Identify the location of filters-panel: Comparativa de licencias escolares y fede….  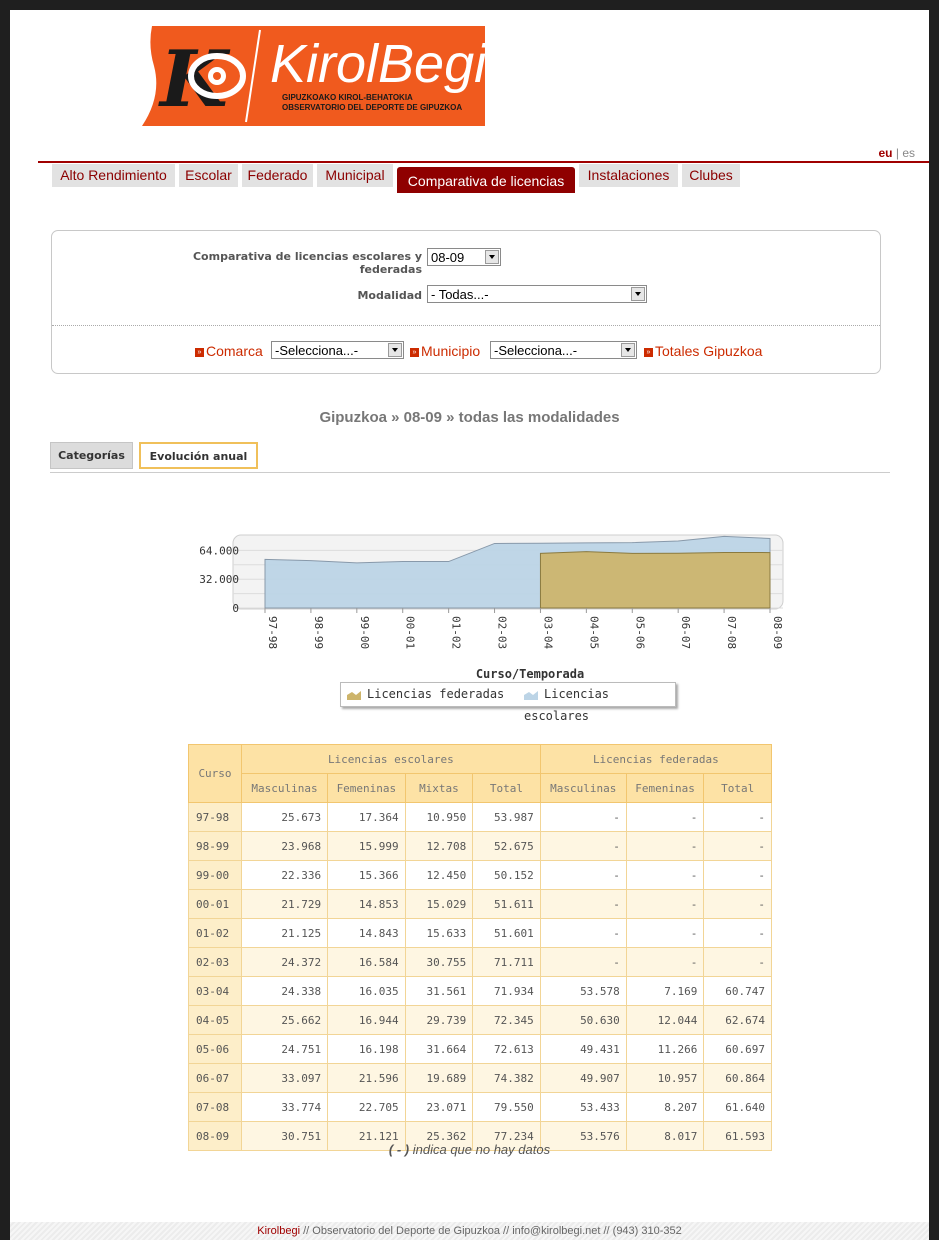
(466, 302).